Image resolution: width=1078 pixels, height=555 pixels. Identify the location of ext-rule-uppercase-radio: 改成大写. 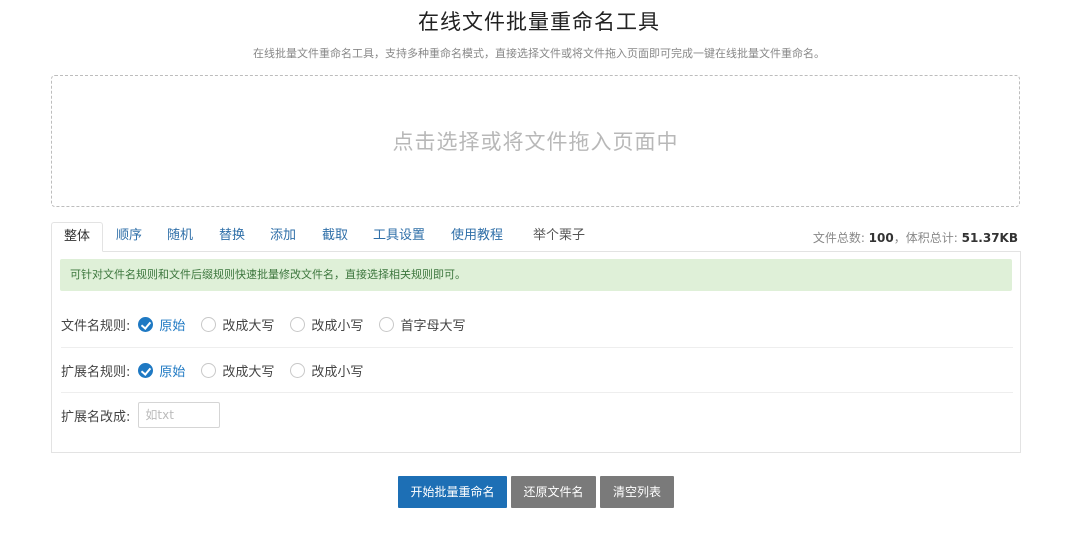
(237, 370).